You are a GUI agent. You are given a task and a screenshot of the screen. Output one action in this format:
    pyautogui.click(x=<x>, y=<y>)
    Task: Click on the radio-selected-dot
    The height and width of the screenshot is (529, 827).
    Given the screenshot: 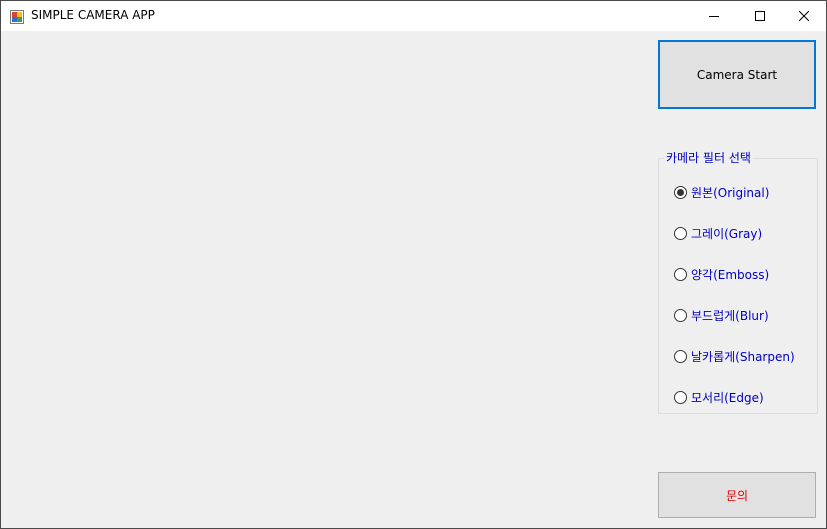 What is the action you would take?
    pyautogui.click(x=680, y=192)
    